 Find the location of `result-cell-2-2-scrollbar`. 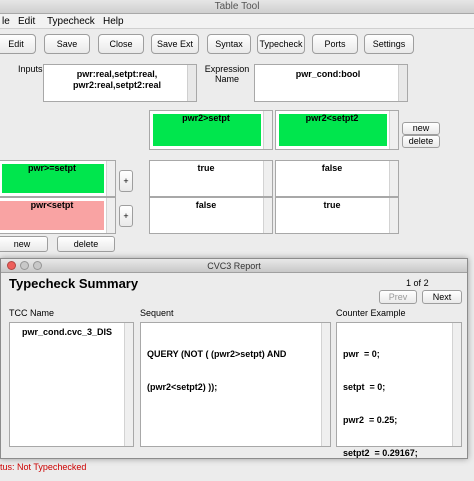

result-cell-2-2-scrollbar is located at coordinates (393, 215).